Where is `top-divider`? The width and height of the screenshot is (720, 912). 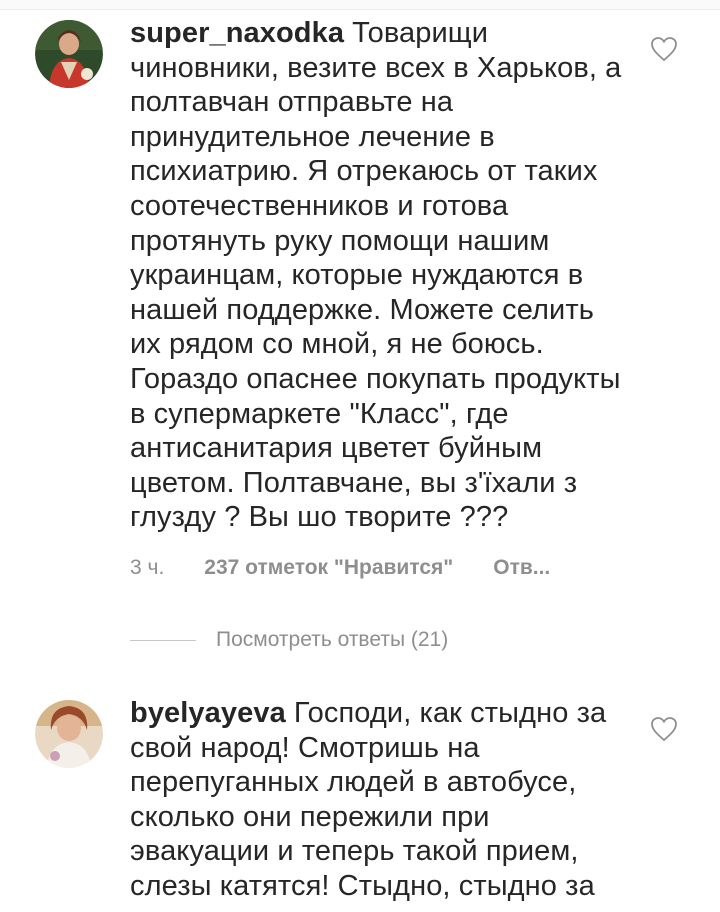
top-divider is located at coordinates (360, 5).